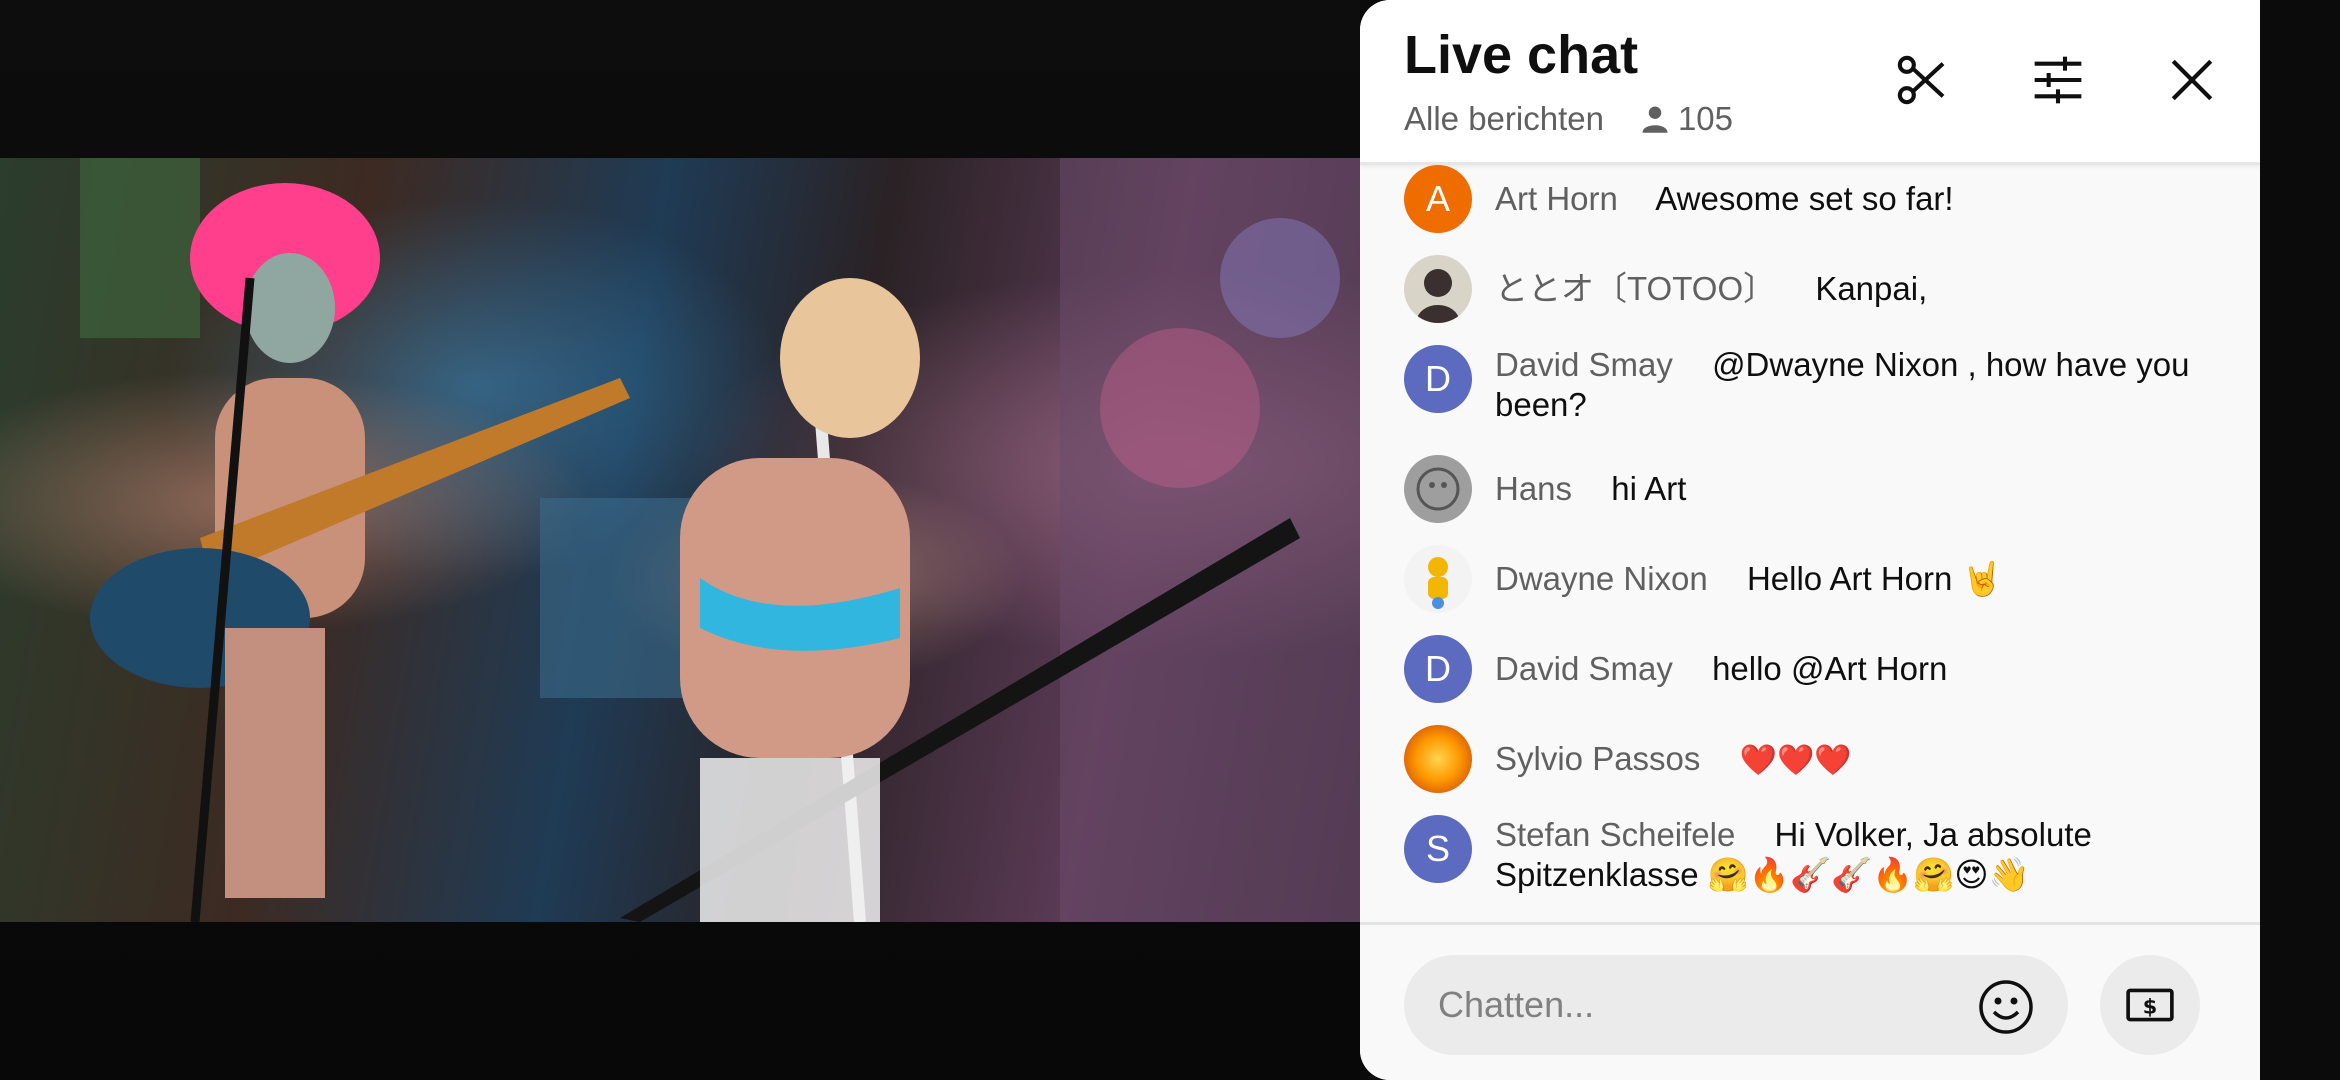 This screenshot has width=2340, height=1080. Describe the element at coordinates (1655, 119) in the screenshot. I see `person-icon` at that location.